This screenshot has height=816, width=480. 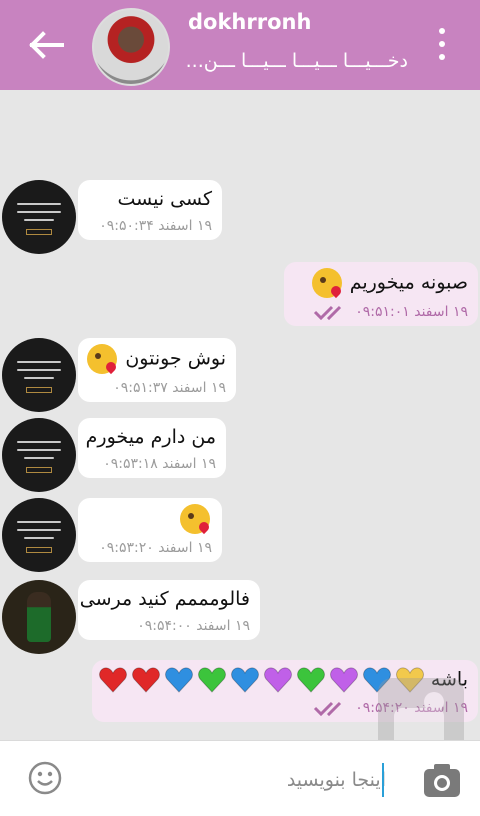 I want to click on message-meta: ۱۹ اسفند ۰۹:۵۱:۰۱, so click(x=381, y=312).